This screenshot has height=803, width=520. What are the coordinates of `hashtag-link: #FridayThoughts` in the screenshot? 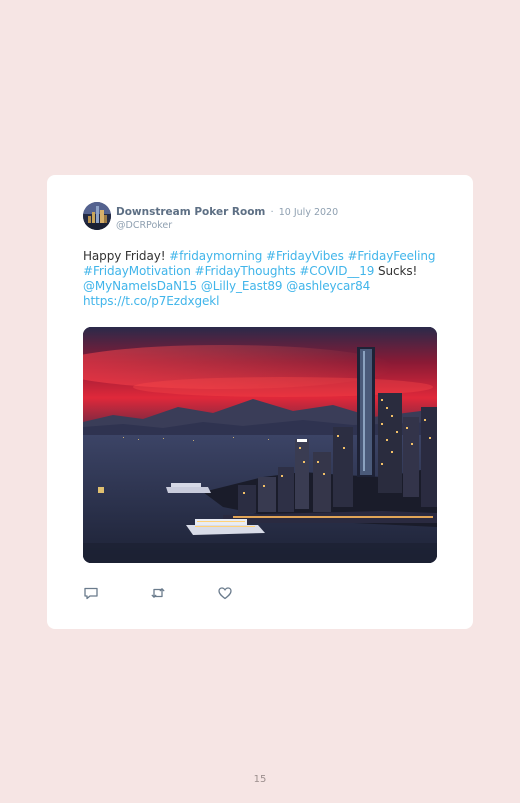 It's located at (245, 271).